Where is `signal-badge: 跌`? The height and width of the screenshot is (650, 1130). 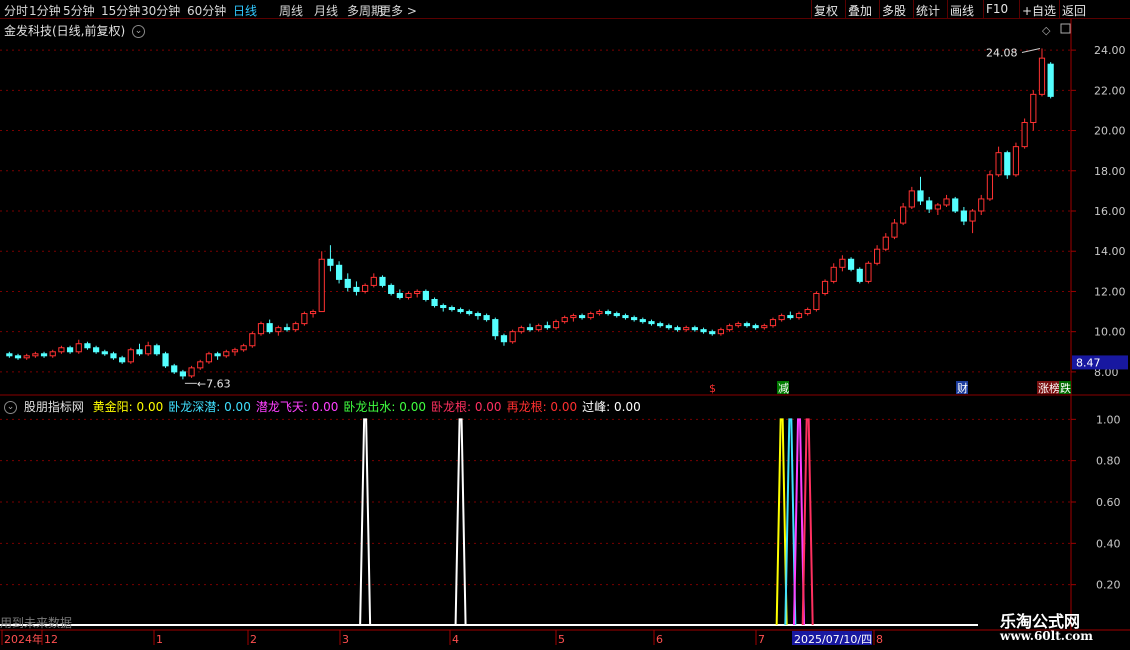
signal-badge: 跌 is located at coordinates (1065, 388).